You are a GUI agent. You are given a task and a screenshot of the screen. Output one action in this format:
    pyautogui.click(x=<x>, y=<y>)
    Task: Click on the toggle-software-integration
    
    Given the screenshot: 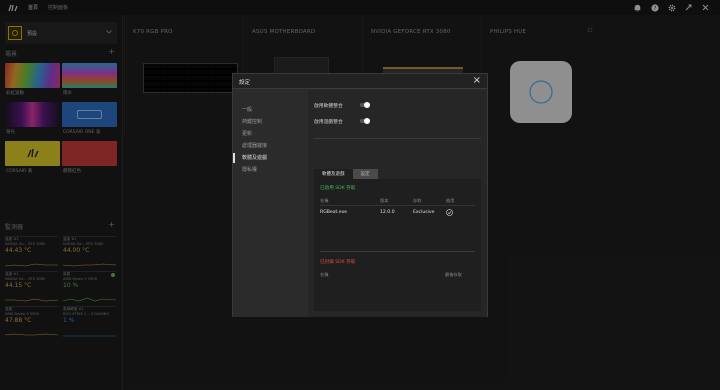 What is the action you would take?
    pyautogui.click(x=365, y=105)
    